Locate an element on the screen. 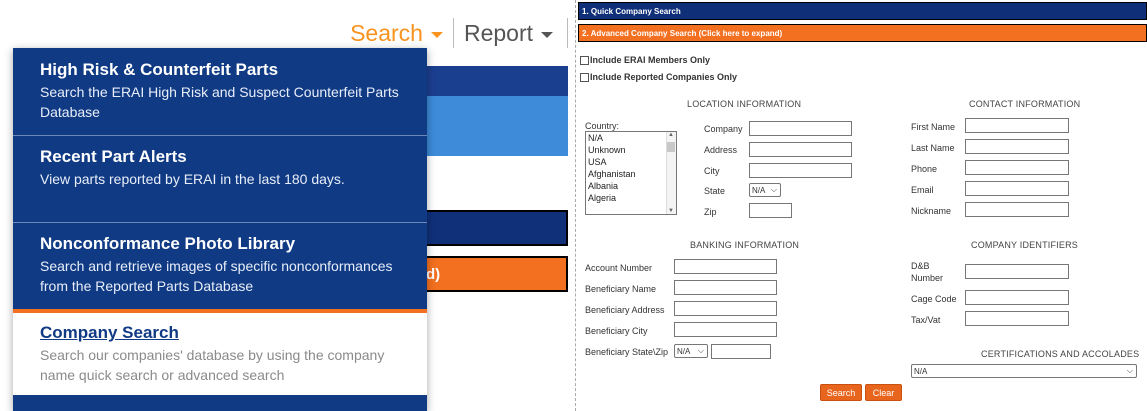  phone-input is located at coordinates (1017, 167).